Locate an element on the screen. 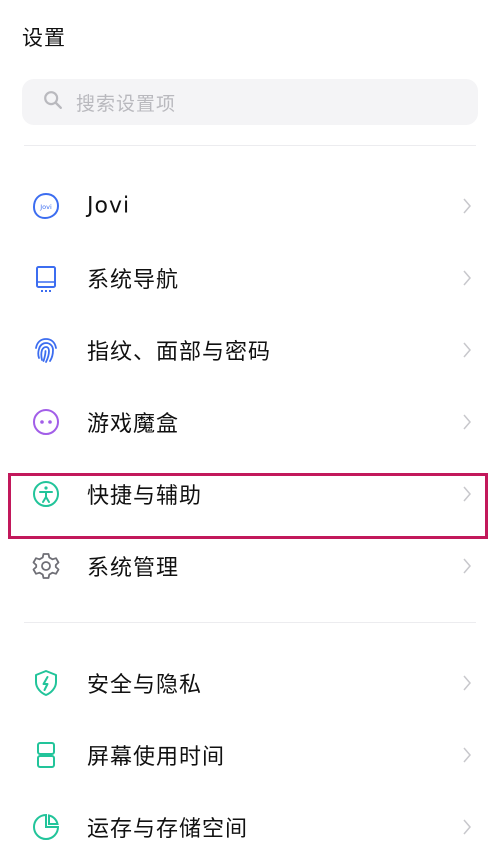 The image size is (500, 863). settings-item-label: 系统管理 is located at coordinates (133, 568).